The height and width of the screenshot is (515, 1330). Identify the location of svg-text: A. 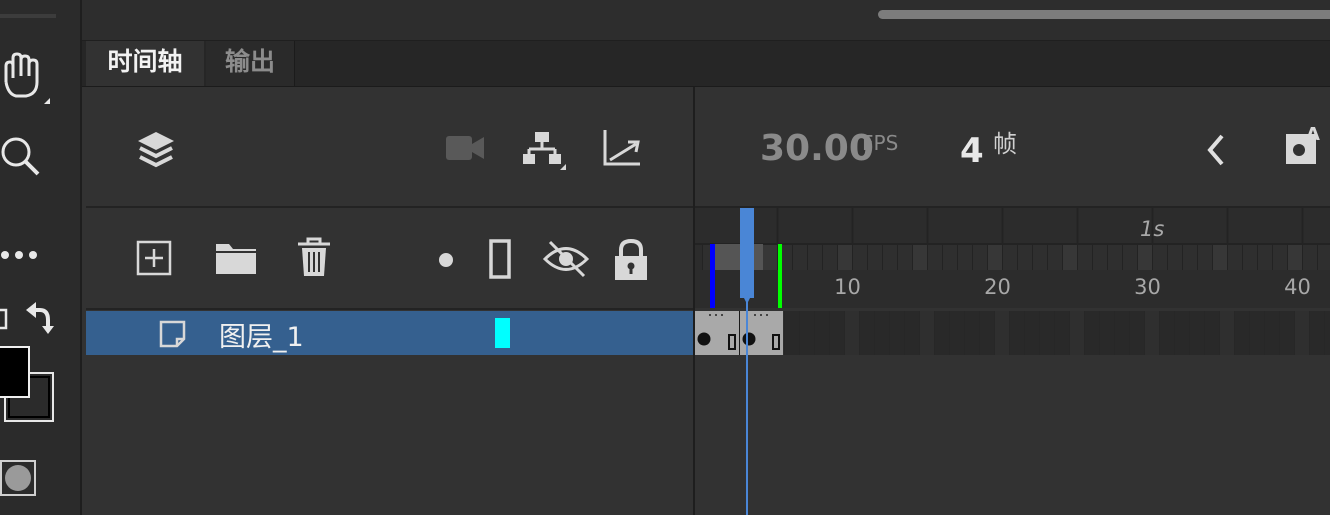
(1313, 134).